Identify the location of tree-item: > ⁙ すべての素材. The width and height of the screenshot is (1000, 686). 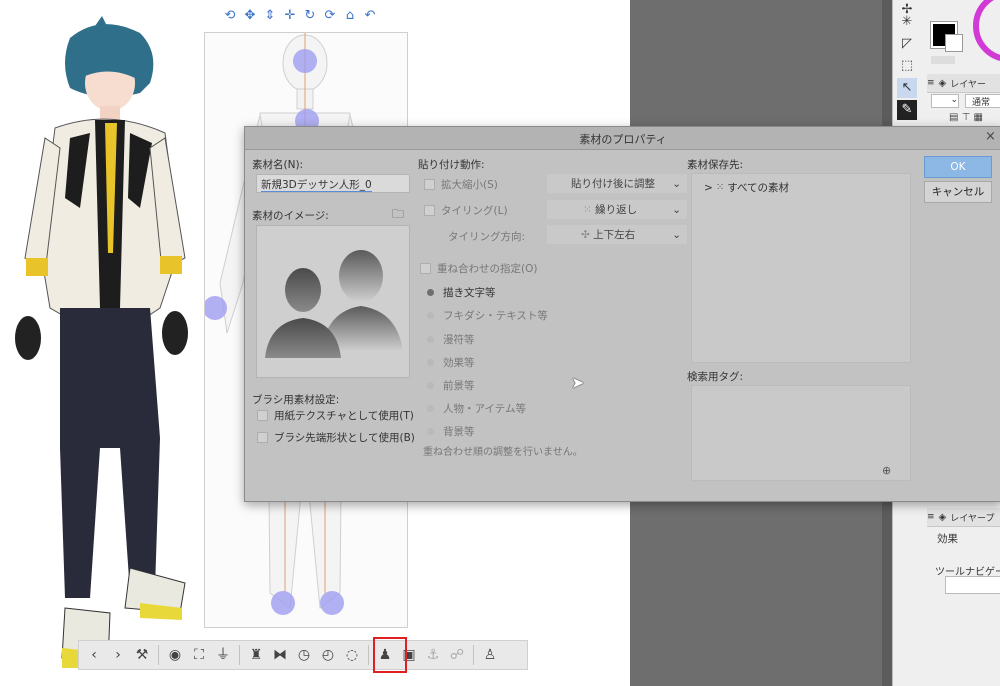
(746, 187).